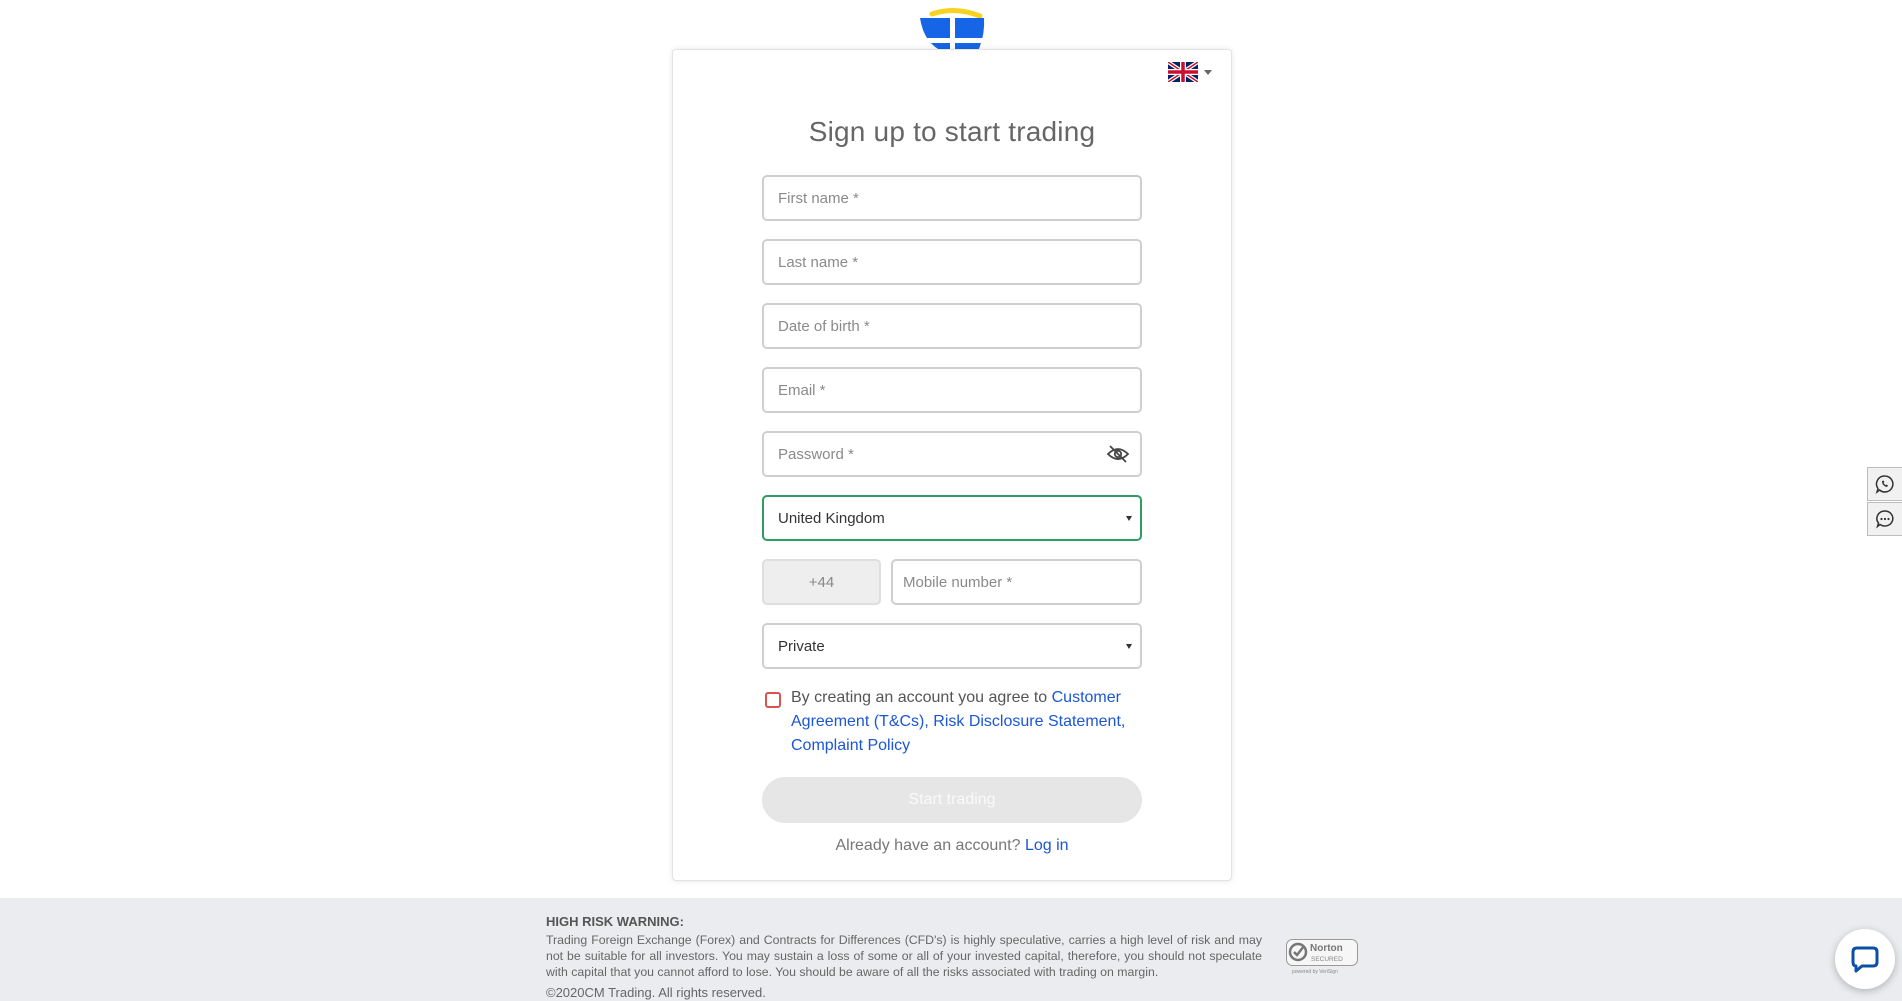  I want to click on terms-intro: By creating an account you agree to, so click(921, 697).